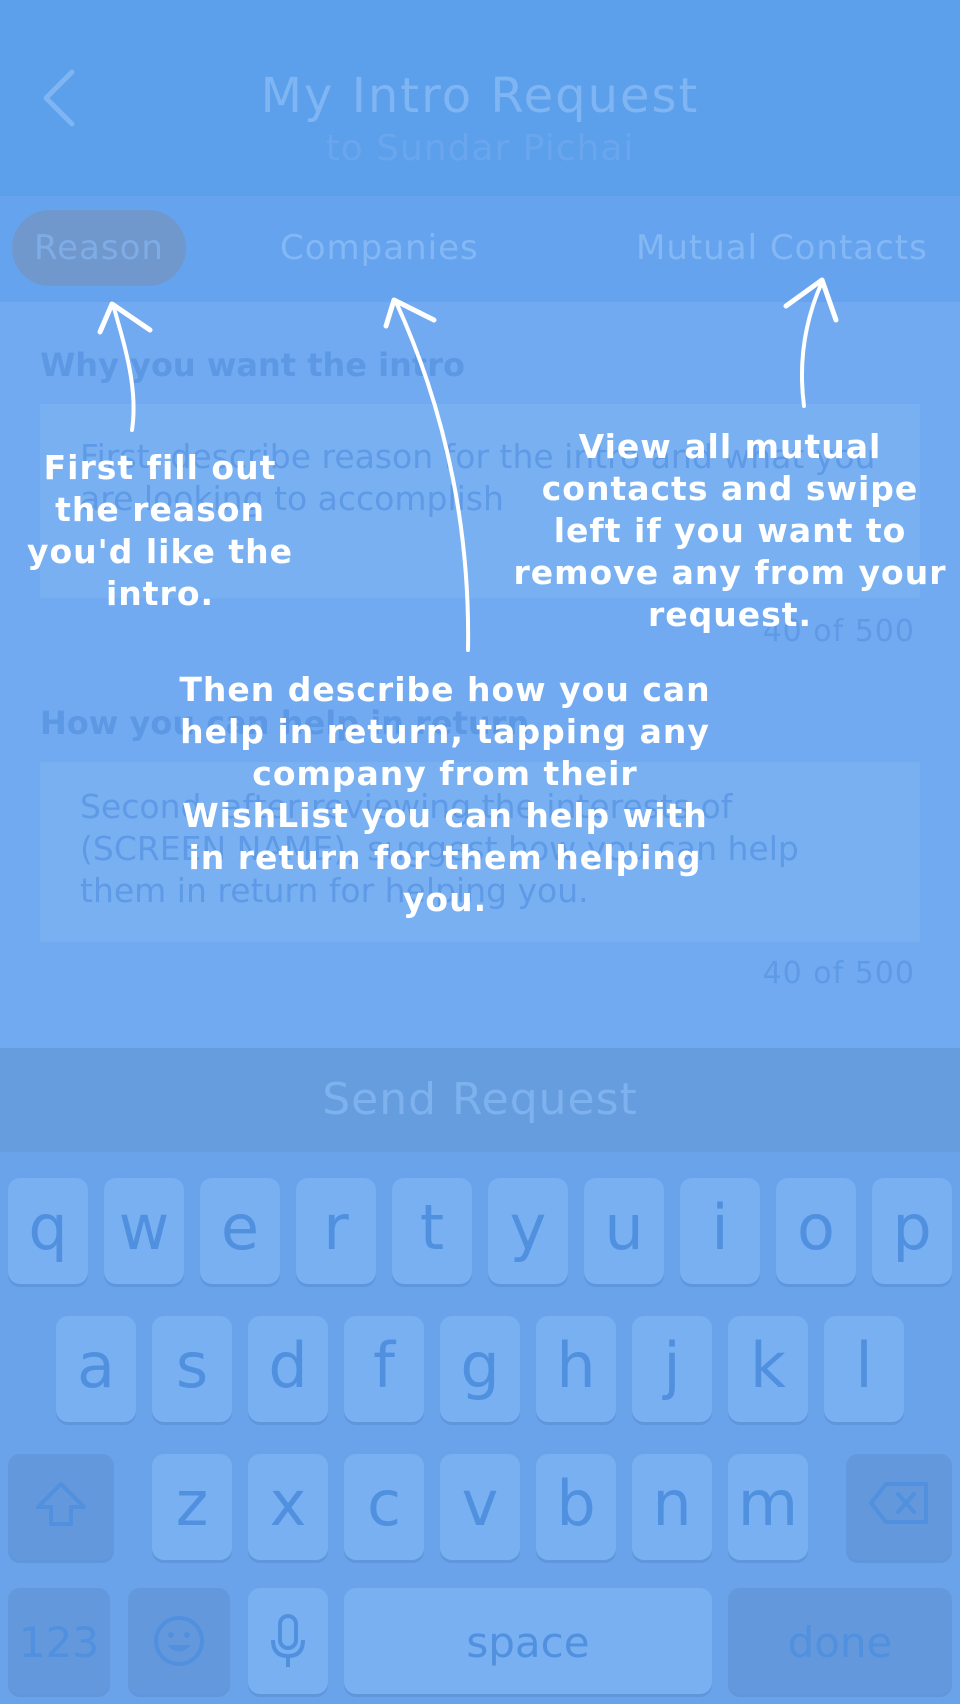 The image size is (960, 1704). I want to click on key-i: i, so click(720, 1231).